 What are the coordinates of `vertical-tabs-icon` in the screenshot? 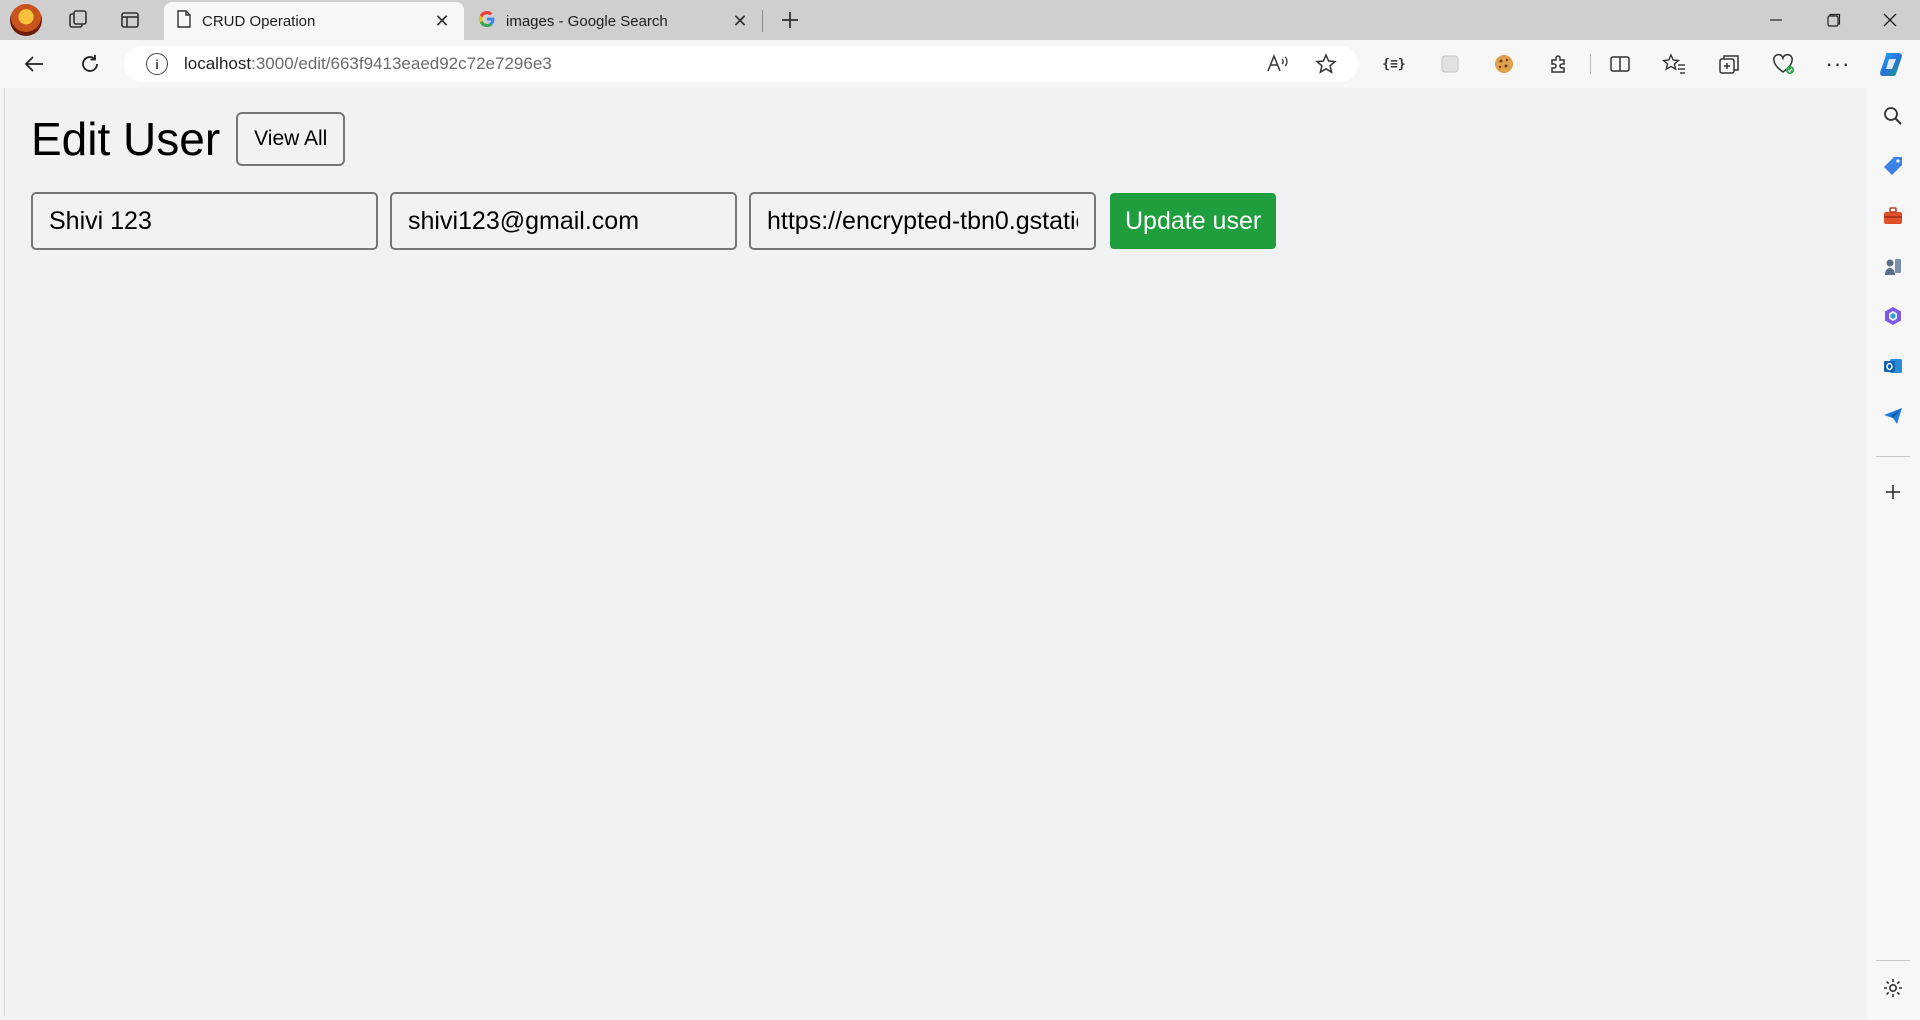 It's located at (130, 20).